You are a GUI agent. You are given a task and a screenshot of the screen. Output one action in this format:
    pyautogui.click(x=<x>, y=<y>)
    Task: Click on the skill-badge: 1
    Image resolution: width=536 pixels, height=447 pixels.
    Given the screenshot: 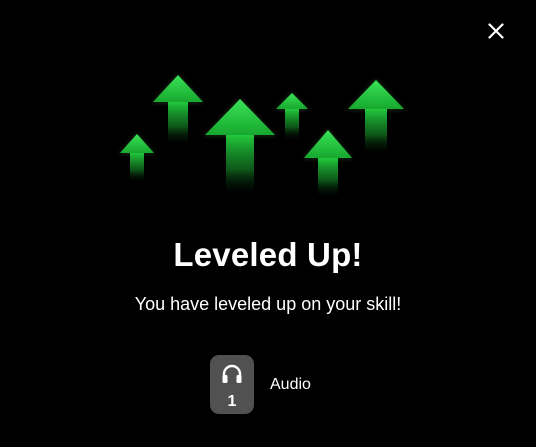 What is the action you would take?
    pyautogui.click(x=232, y=384)
    